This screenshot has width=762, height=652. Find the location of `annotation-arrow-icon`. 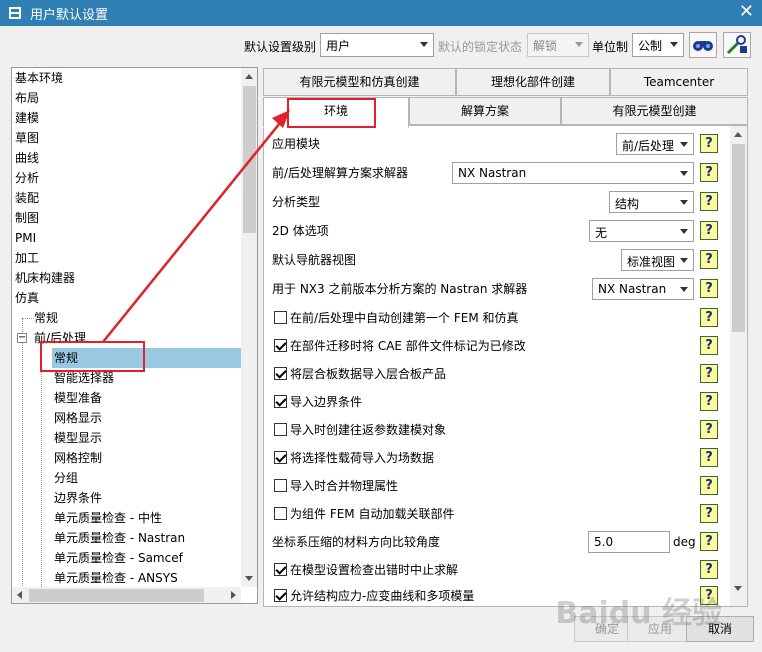

annotation-arrow-icon is located at coordinates (196, 226).